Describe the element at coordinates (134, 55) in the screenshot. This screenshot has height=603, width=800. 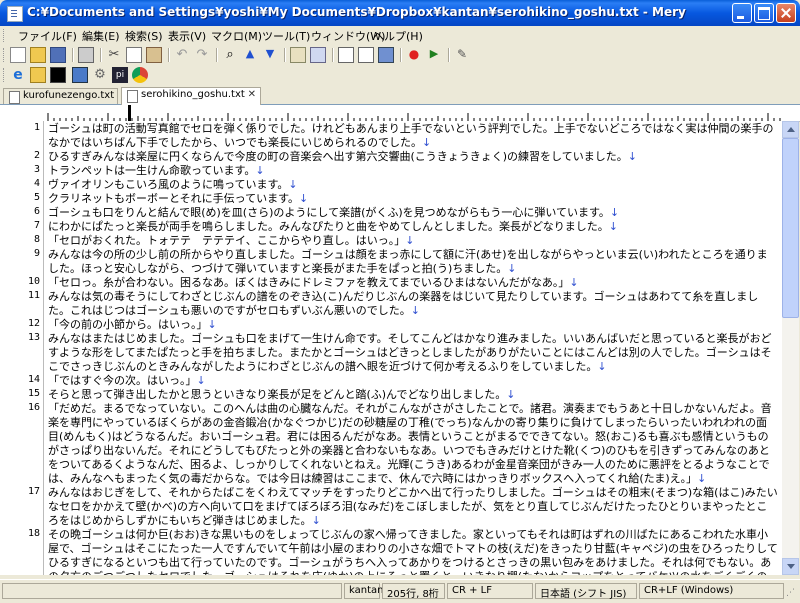
I see `copy-icon` at that location.